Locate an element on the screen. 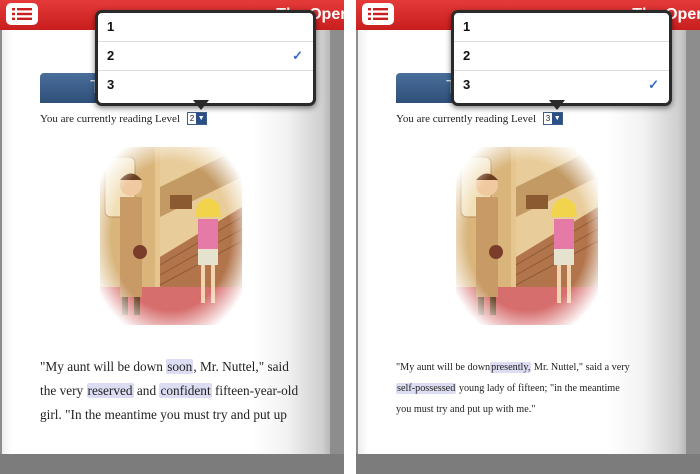 This screenshot has width=700, height=474. level-indicator: You are currently reading Level 3 ▼ is located at coordinates (480, 119).